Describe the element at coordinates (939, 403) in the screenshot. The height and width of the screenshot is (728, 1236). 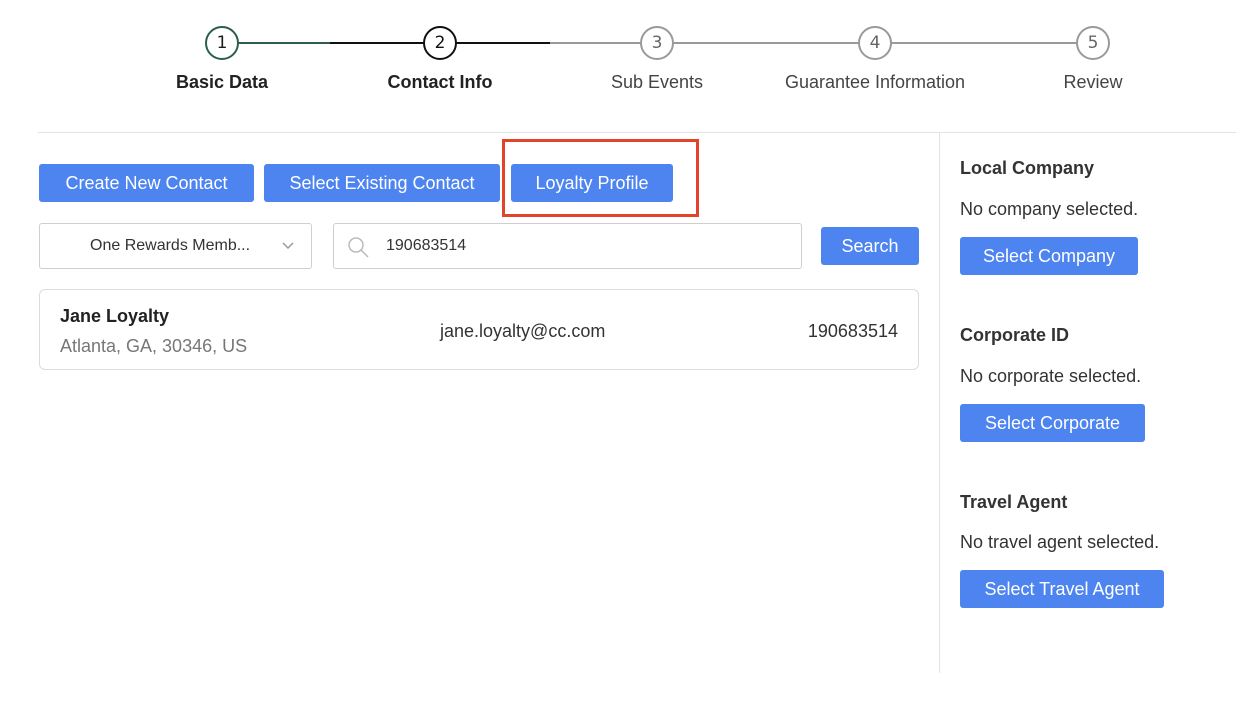
I see `sidebar-divider` at that location.